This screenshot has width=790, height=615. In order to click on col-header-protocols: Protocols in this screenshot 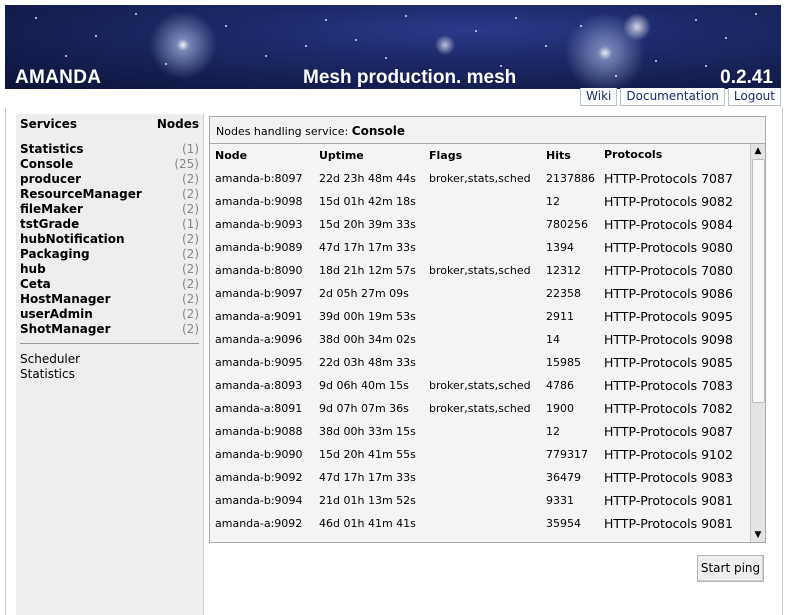, I will do `click(633, 154)`.